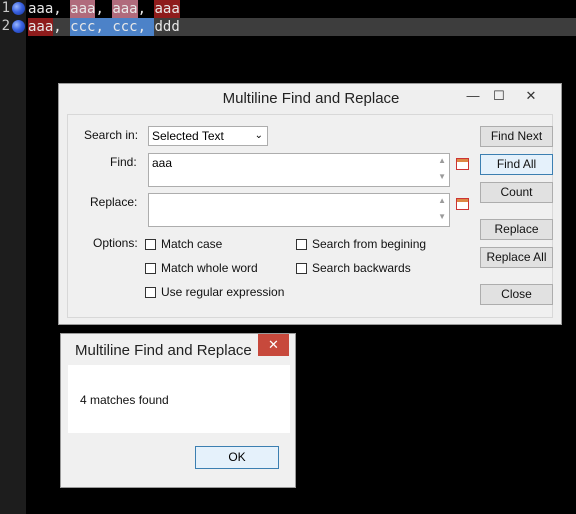 Image resolution: width=576 pixels, height=514 pixels. Describe the element at coordinates (301, 244) in the screenshot. I see `search-from-beginning-checkbox` at that location.